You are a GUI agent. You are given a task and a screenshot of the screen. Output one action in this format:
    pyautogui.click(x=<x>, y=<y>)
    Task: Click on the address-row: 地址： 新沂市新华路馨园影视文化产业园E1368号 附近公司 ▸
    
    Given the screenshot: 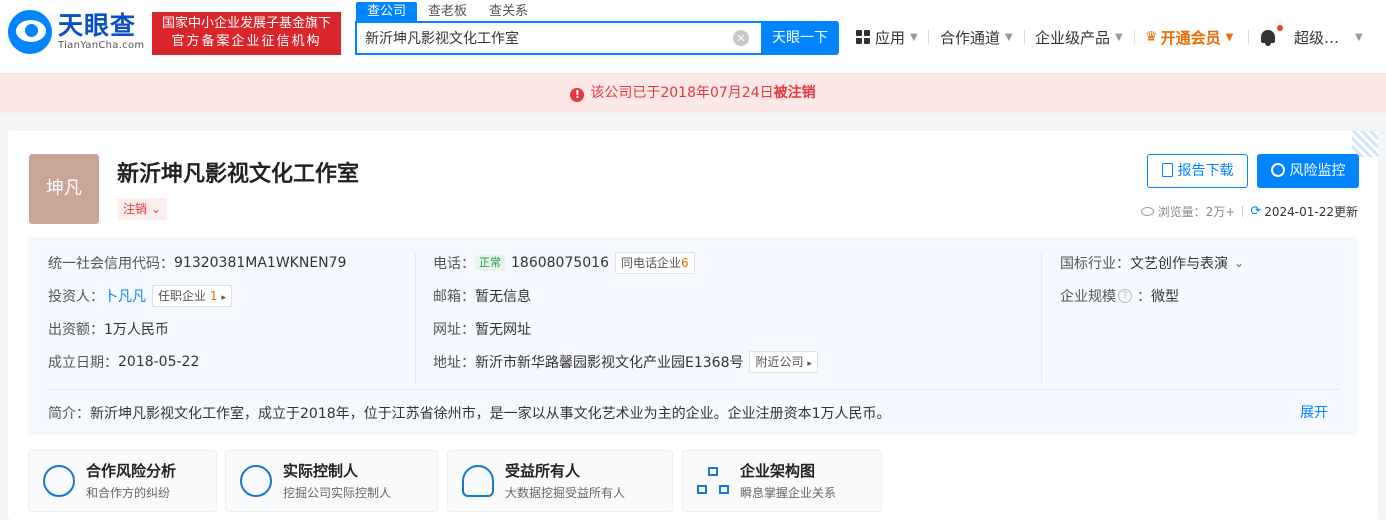 What is the action you would take?
    pyautogui.click(x=625, y=362)
    